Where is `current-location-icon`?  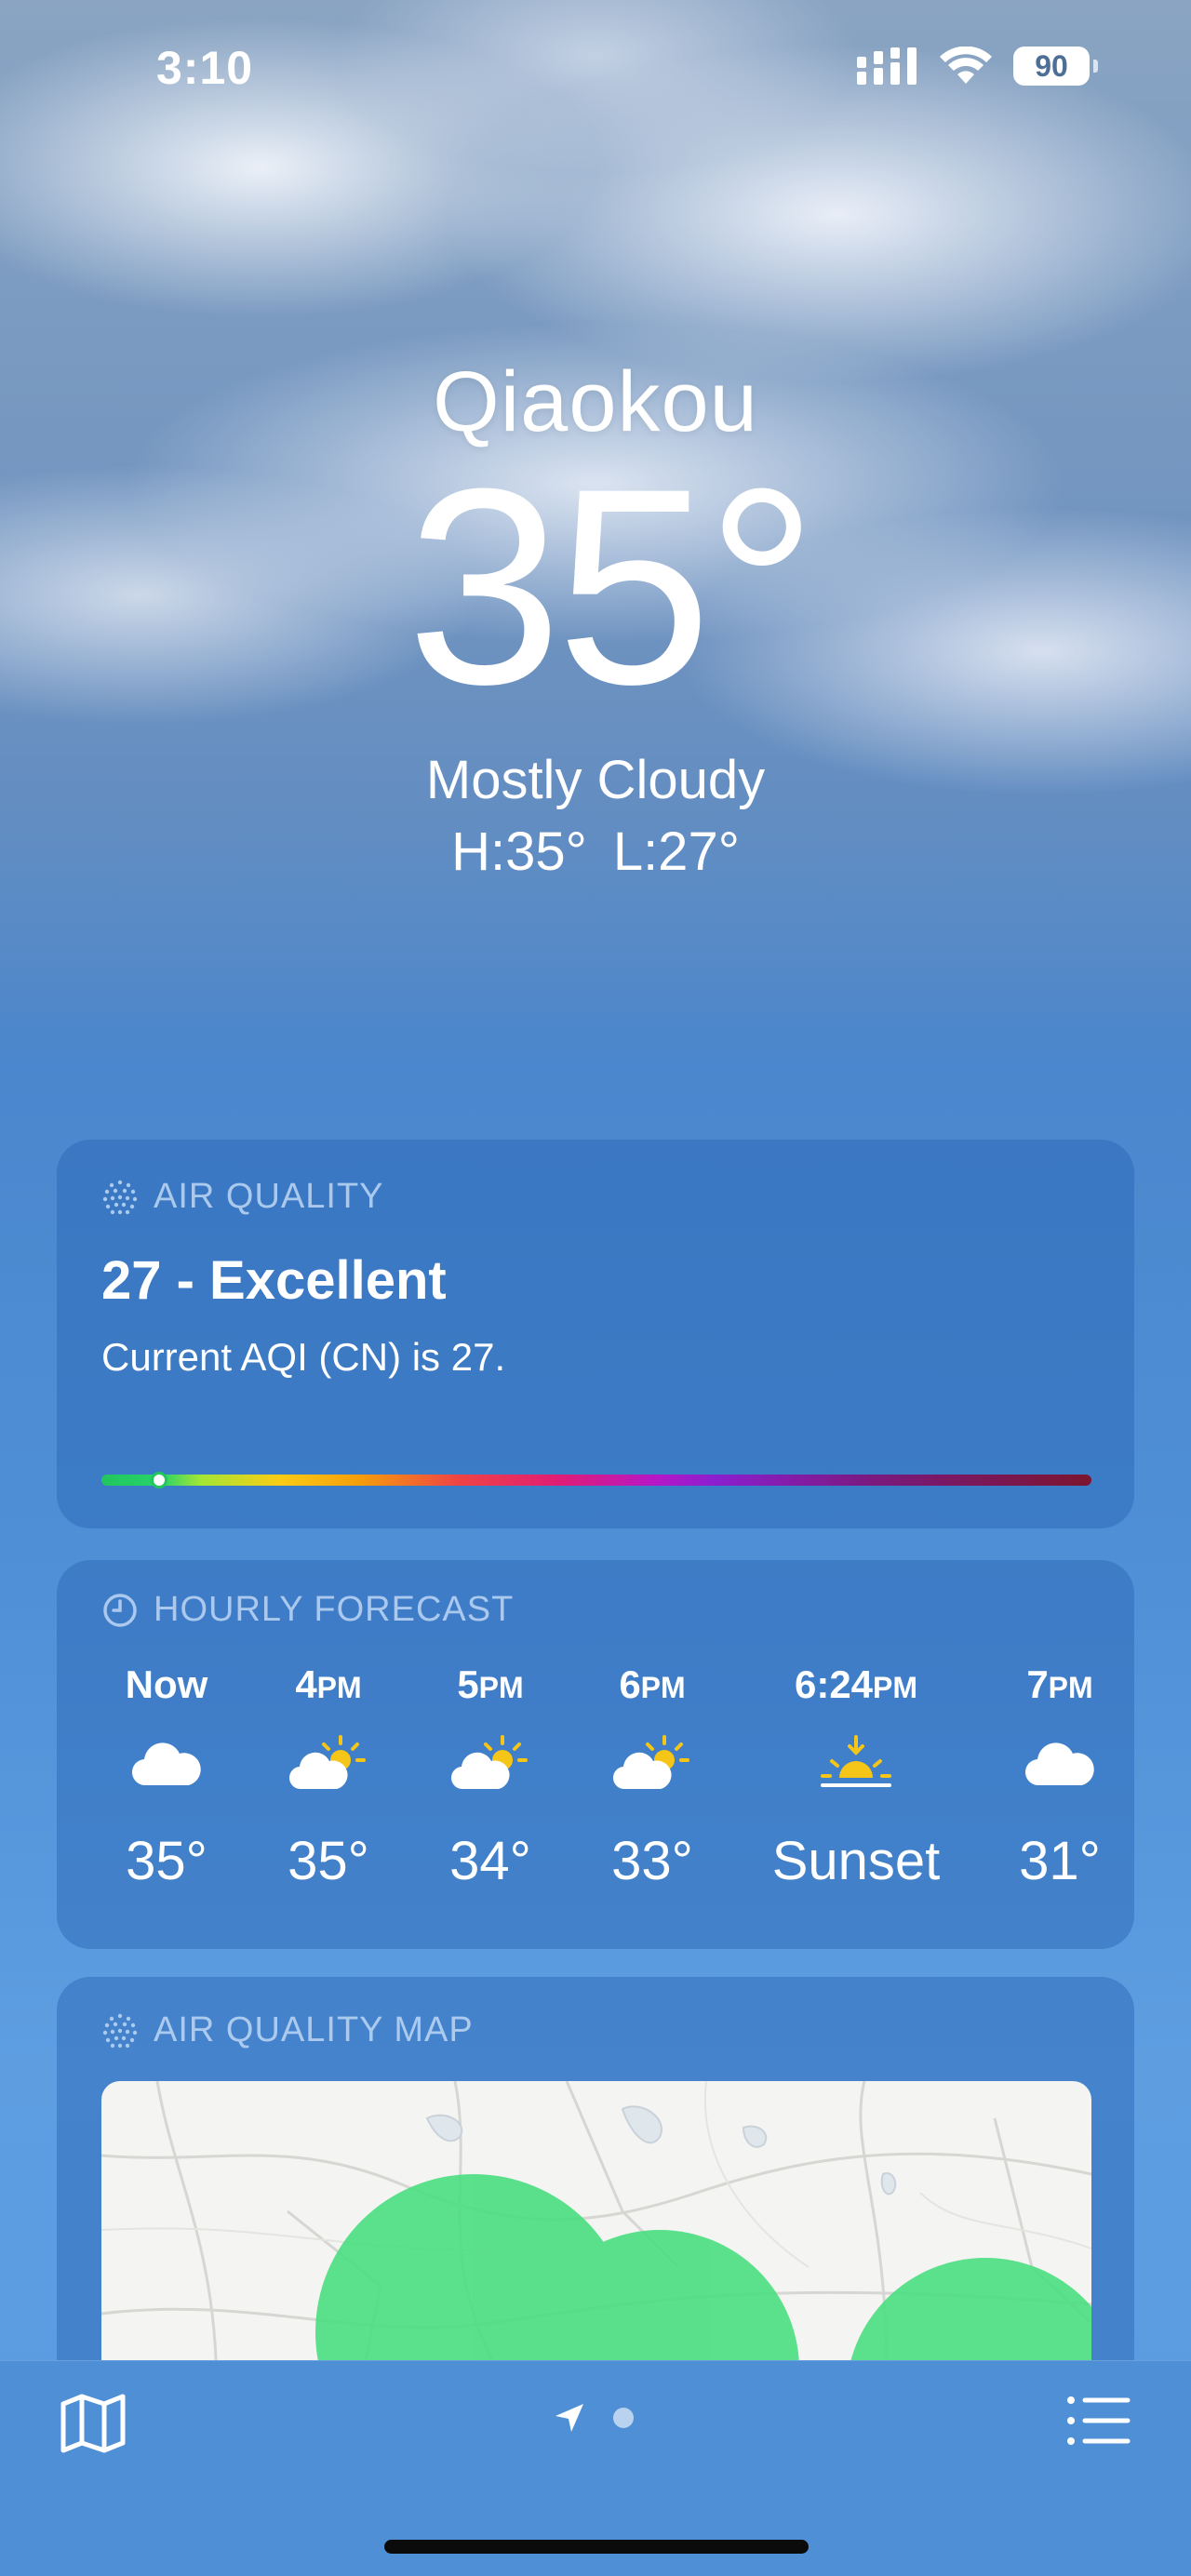
current-location-icon is located at coordinates (569, 2418).